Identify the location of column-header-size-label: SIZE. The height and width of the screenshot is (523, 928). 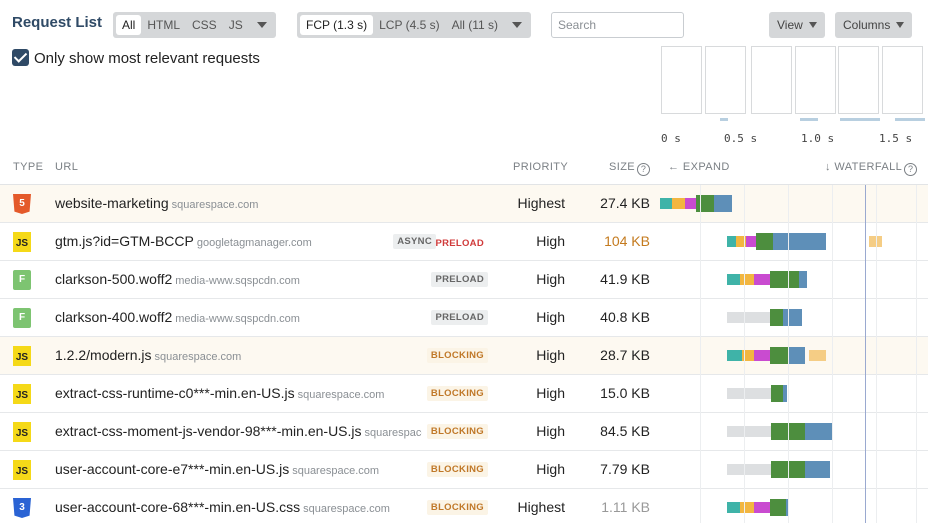
(622, 167).